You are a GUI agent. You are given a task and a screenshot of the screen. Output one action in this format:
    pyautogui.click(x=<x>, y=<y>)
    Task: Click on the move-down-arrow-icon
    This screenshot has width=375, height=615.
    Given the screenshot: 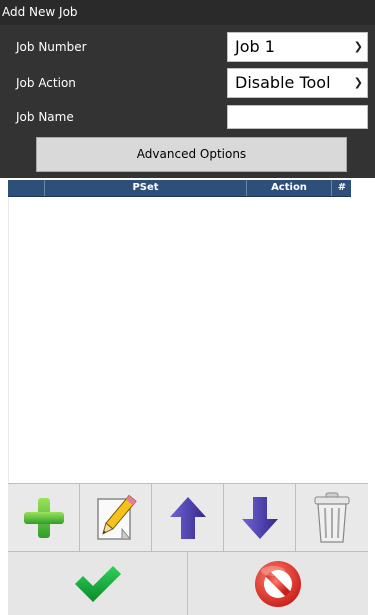 What is the action you would take?
    pyautogui.click(x=259, y=517)
    